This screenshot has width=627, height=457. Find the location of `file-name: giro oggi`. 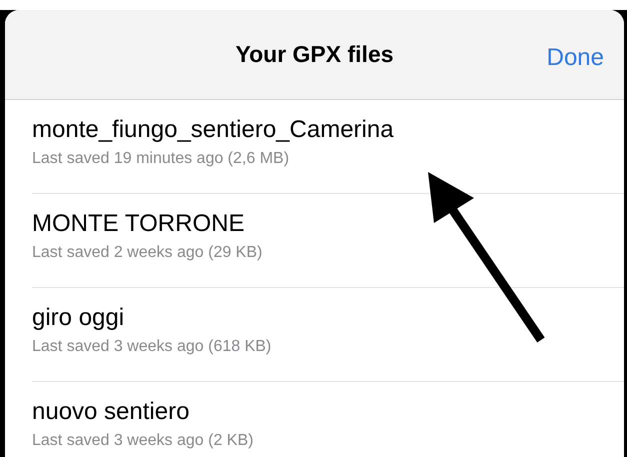

file-name: giro oggi is located at coordinates (79, 318).